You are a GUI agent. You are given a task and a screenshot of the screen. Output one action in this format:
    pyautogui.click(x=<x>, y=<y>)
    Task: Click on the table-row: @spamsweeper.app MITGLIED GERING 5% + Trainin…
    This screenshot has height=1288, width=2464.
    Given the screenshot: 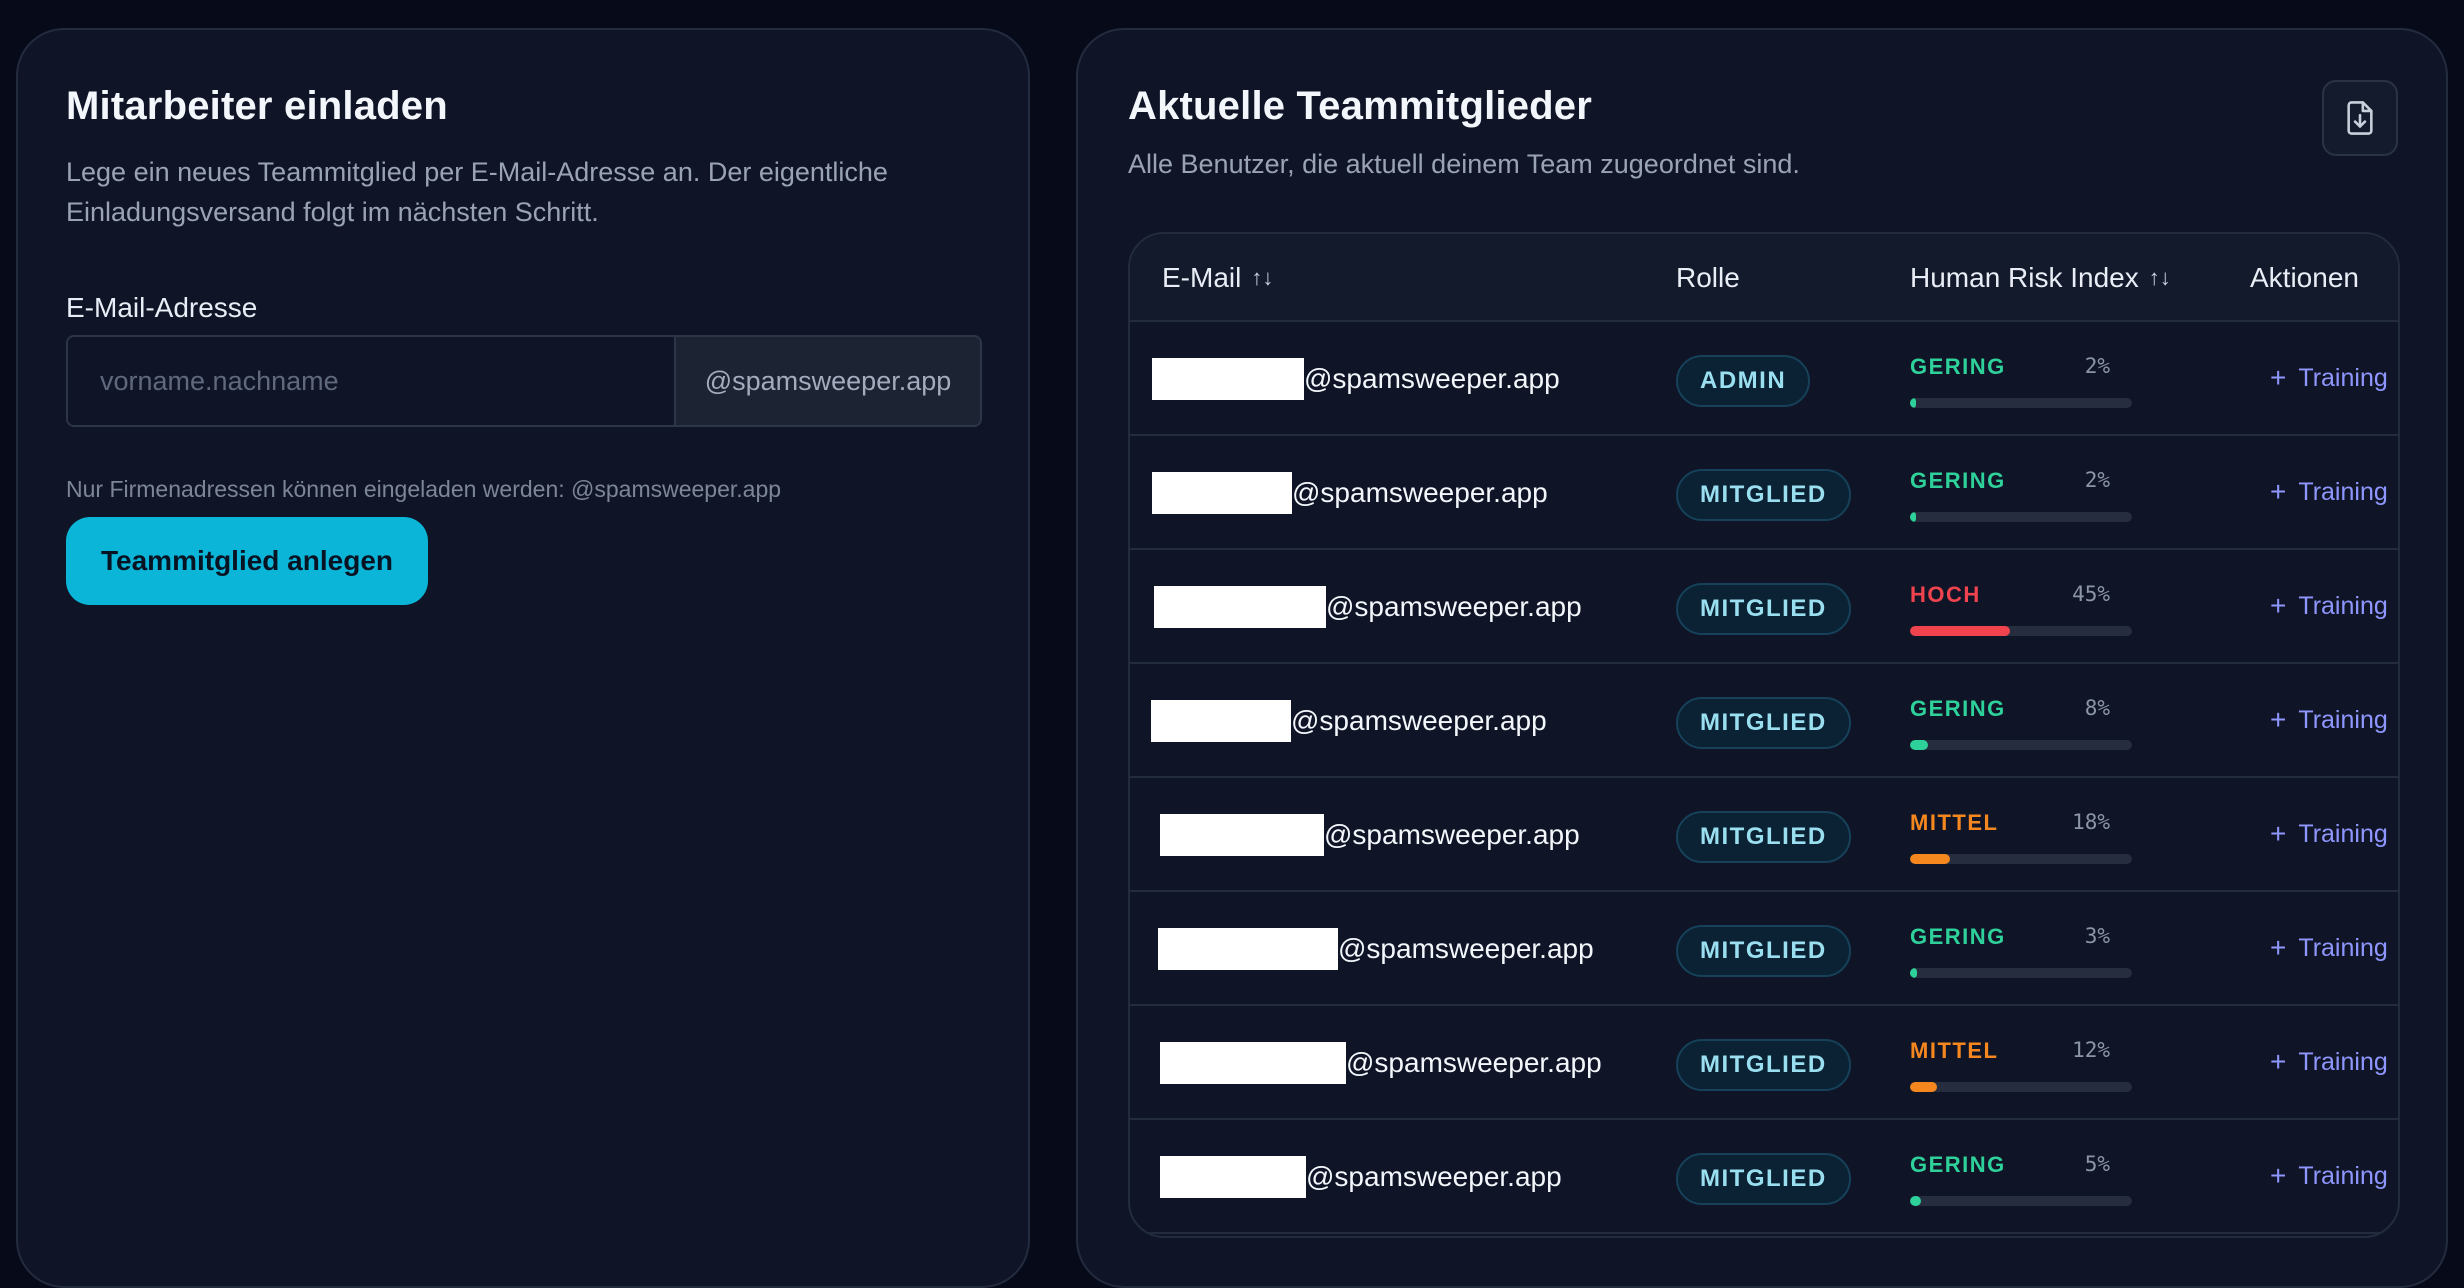 What is the action you would take?
    pyautogui.click(x=1764, y=1177)
    